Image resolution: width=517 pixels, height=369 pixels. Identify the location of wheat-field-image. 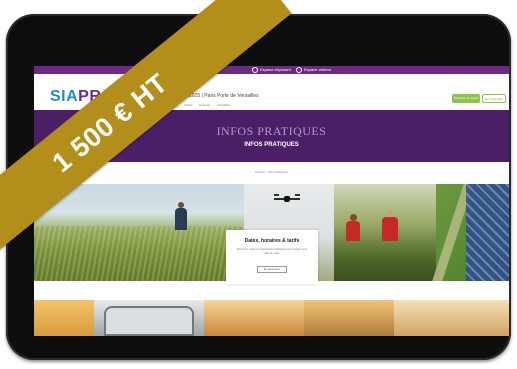
(139, 232).